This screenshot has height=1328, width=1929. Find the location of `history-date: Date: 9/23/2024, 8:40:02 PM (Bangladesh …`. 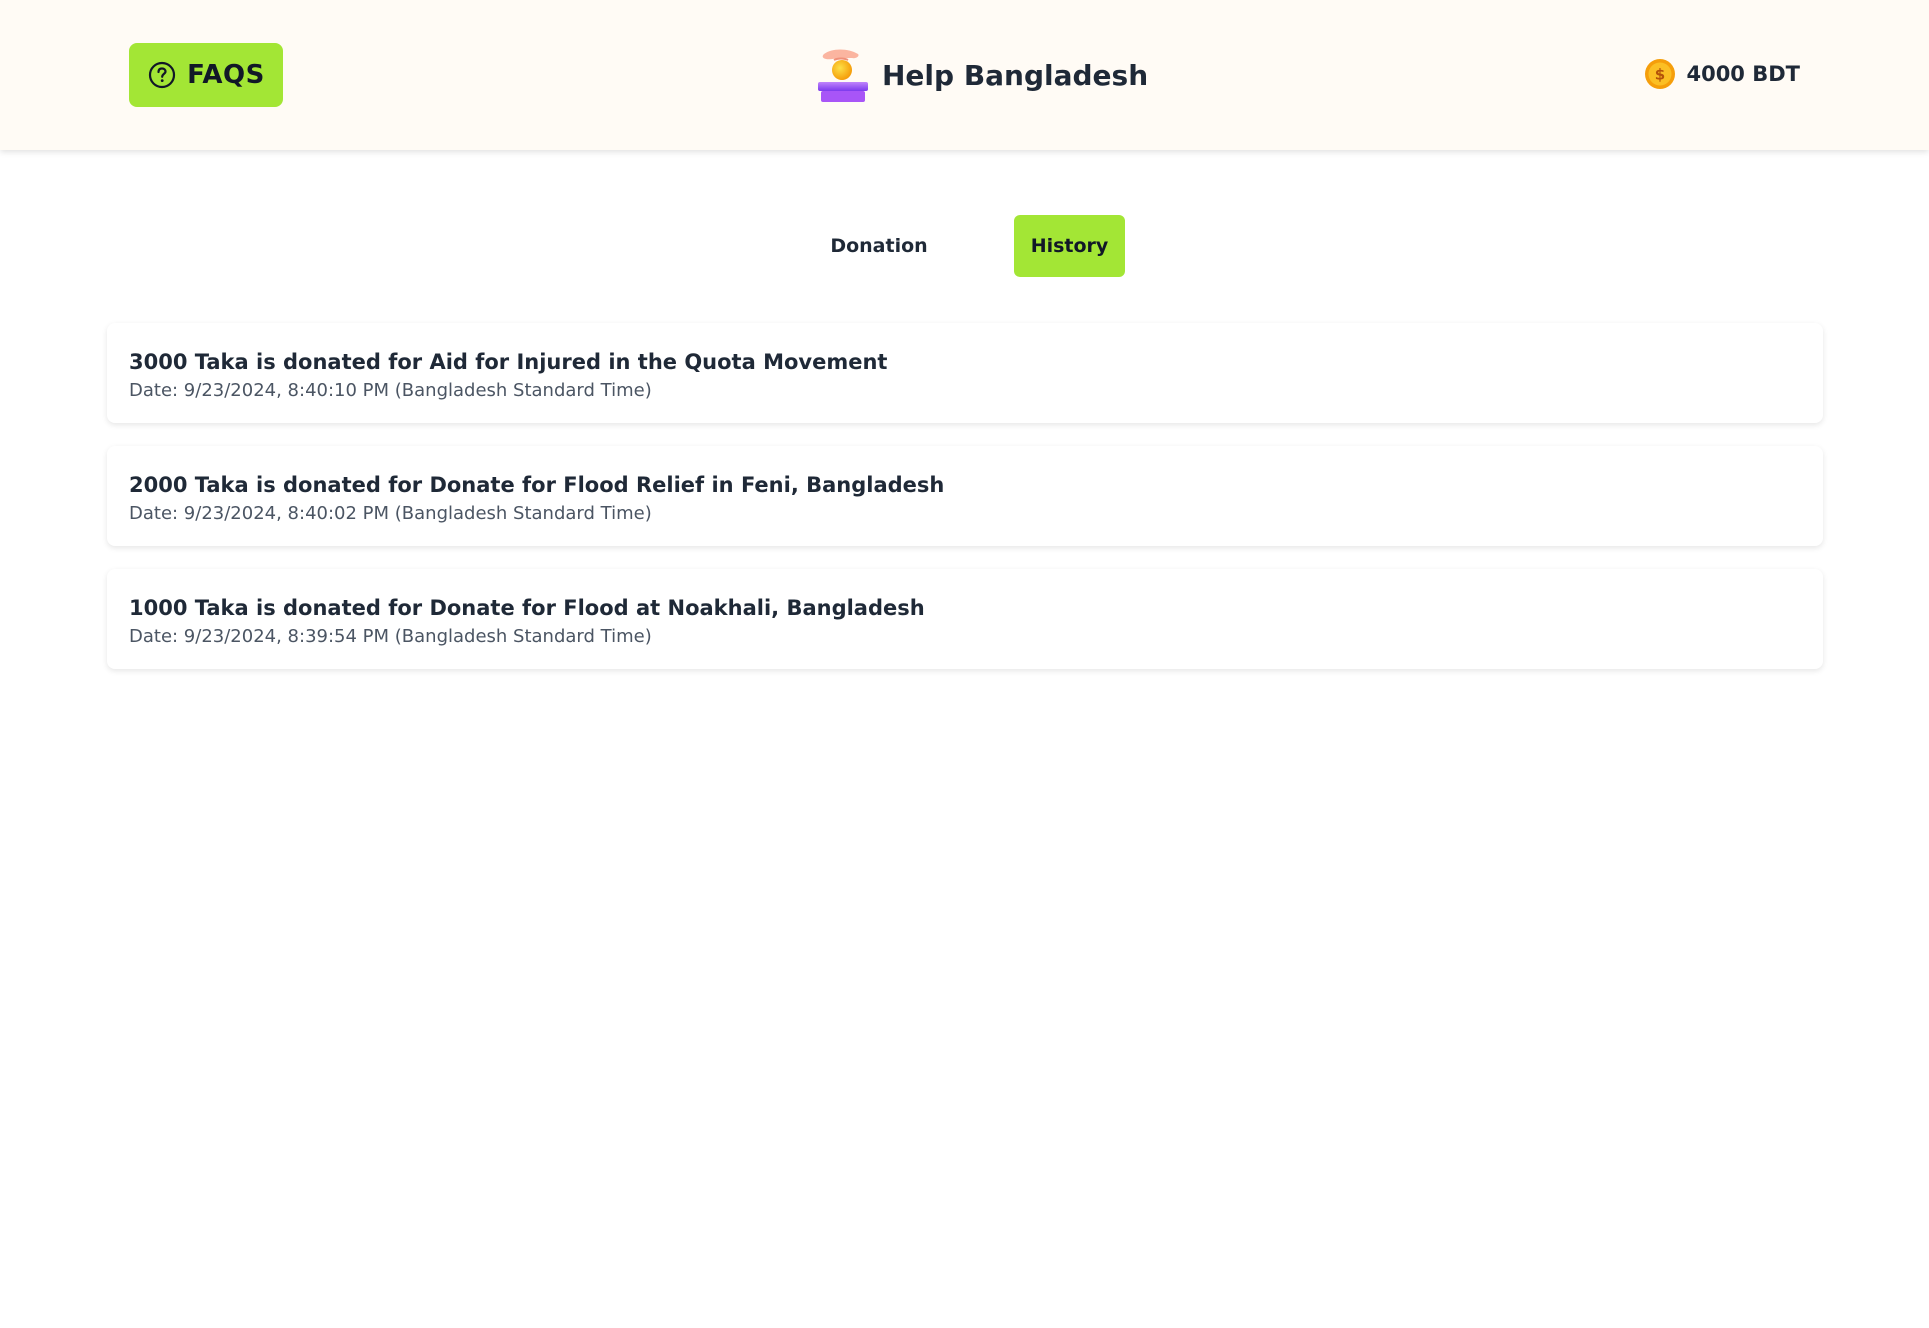

history-date: Date: 9/23/2024, 8:40:02 PM (Bangladesh … is located at coordinates (390, 513).